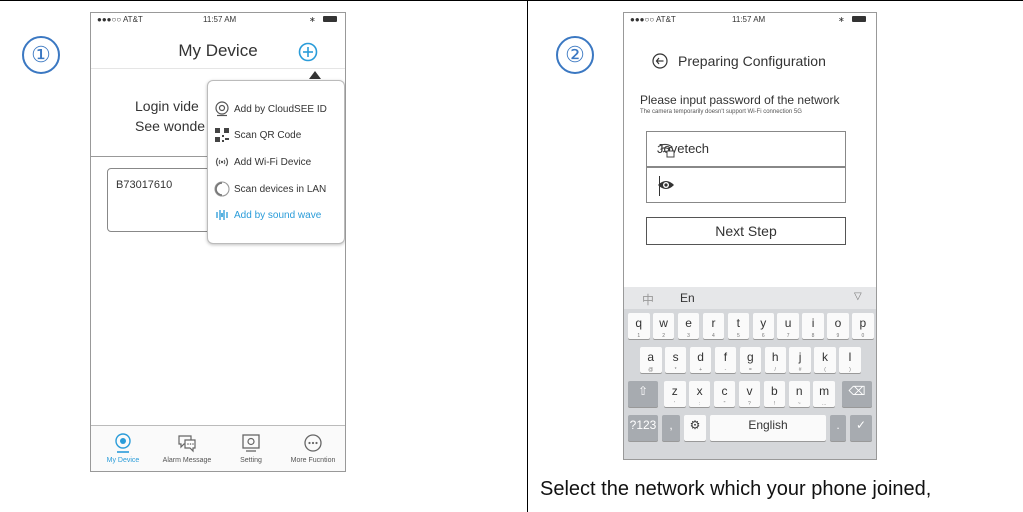 The height and width of the screenshot is (512, 1023). I want to click on enter-key: ✓, so click(861, 428).